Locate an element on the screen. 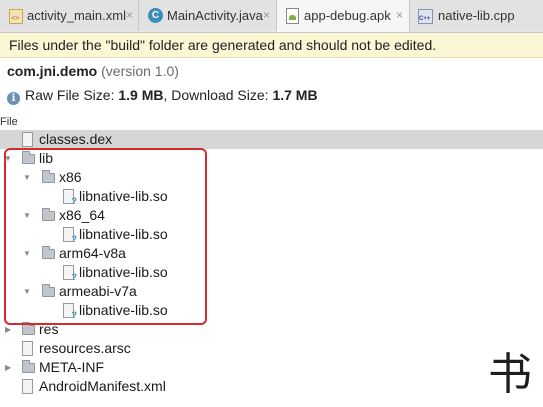 Image resolution: width=543 pixels, height=407 pixels. package-info: com.jni.demo (version 1.0) is located at coordinates (93, 71).